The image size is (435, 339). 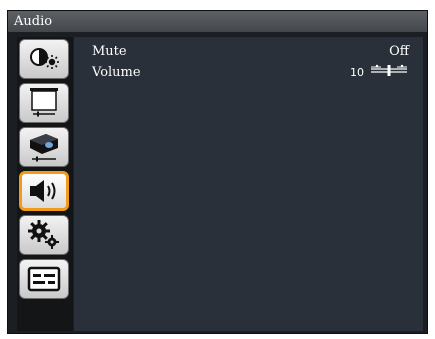 I want to click on tab-settings, so click(x=44, y=235).